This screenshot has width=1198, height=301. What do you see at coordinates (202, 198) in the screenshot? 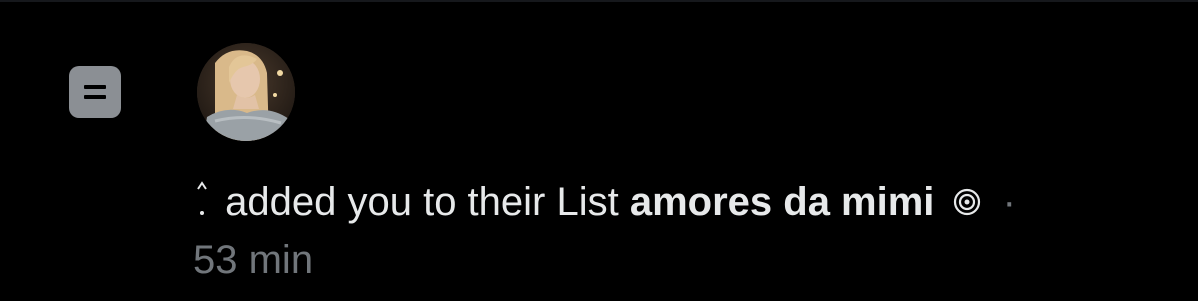
I see `sparkle-name-icon` at bounding box center [202, 198].